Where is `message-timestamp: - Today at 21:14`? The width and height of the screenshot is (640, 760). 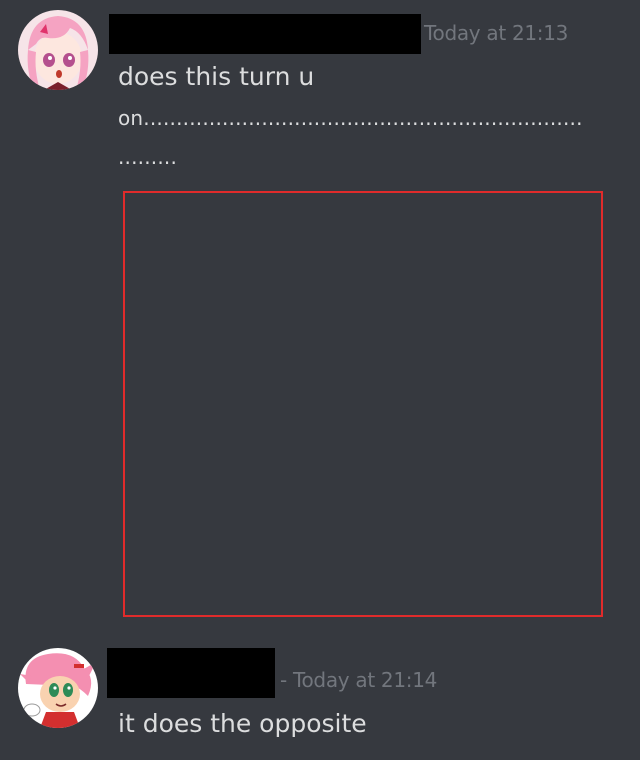
message-timestamp: - Today at 21:14 is located at coordinates (359, 680).